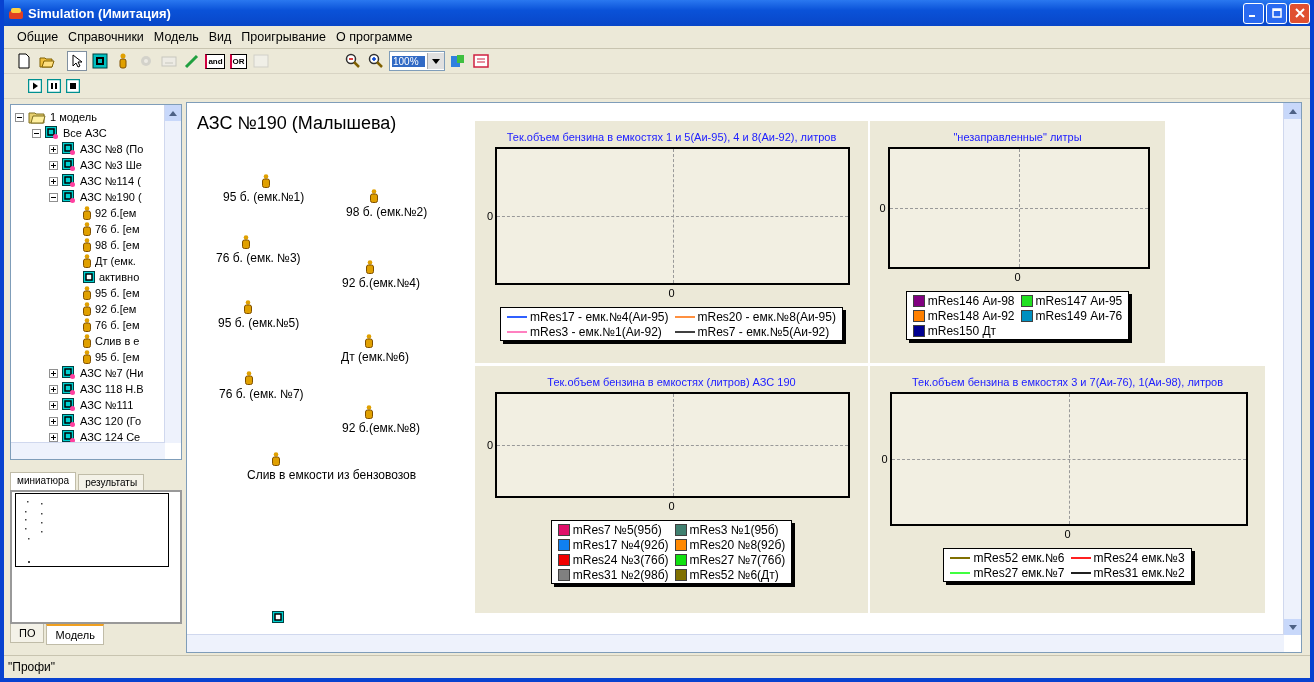  I want to click on chart-icon, so click(481, 61).